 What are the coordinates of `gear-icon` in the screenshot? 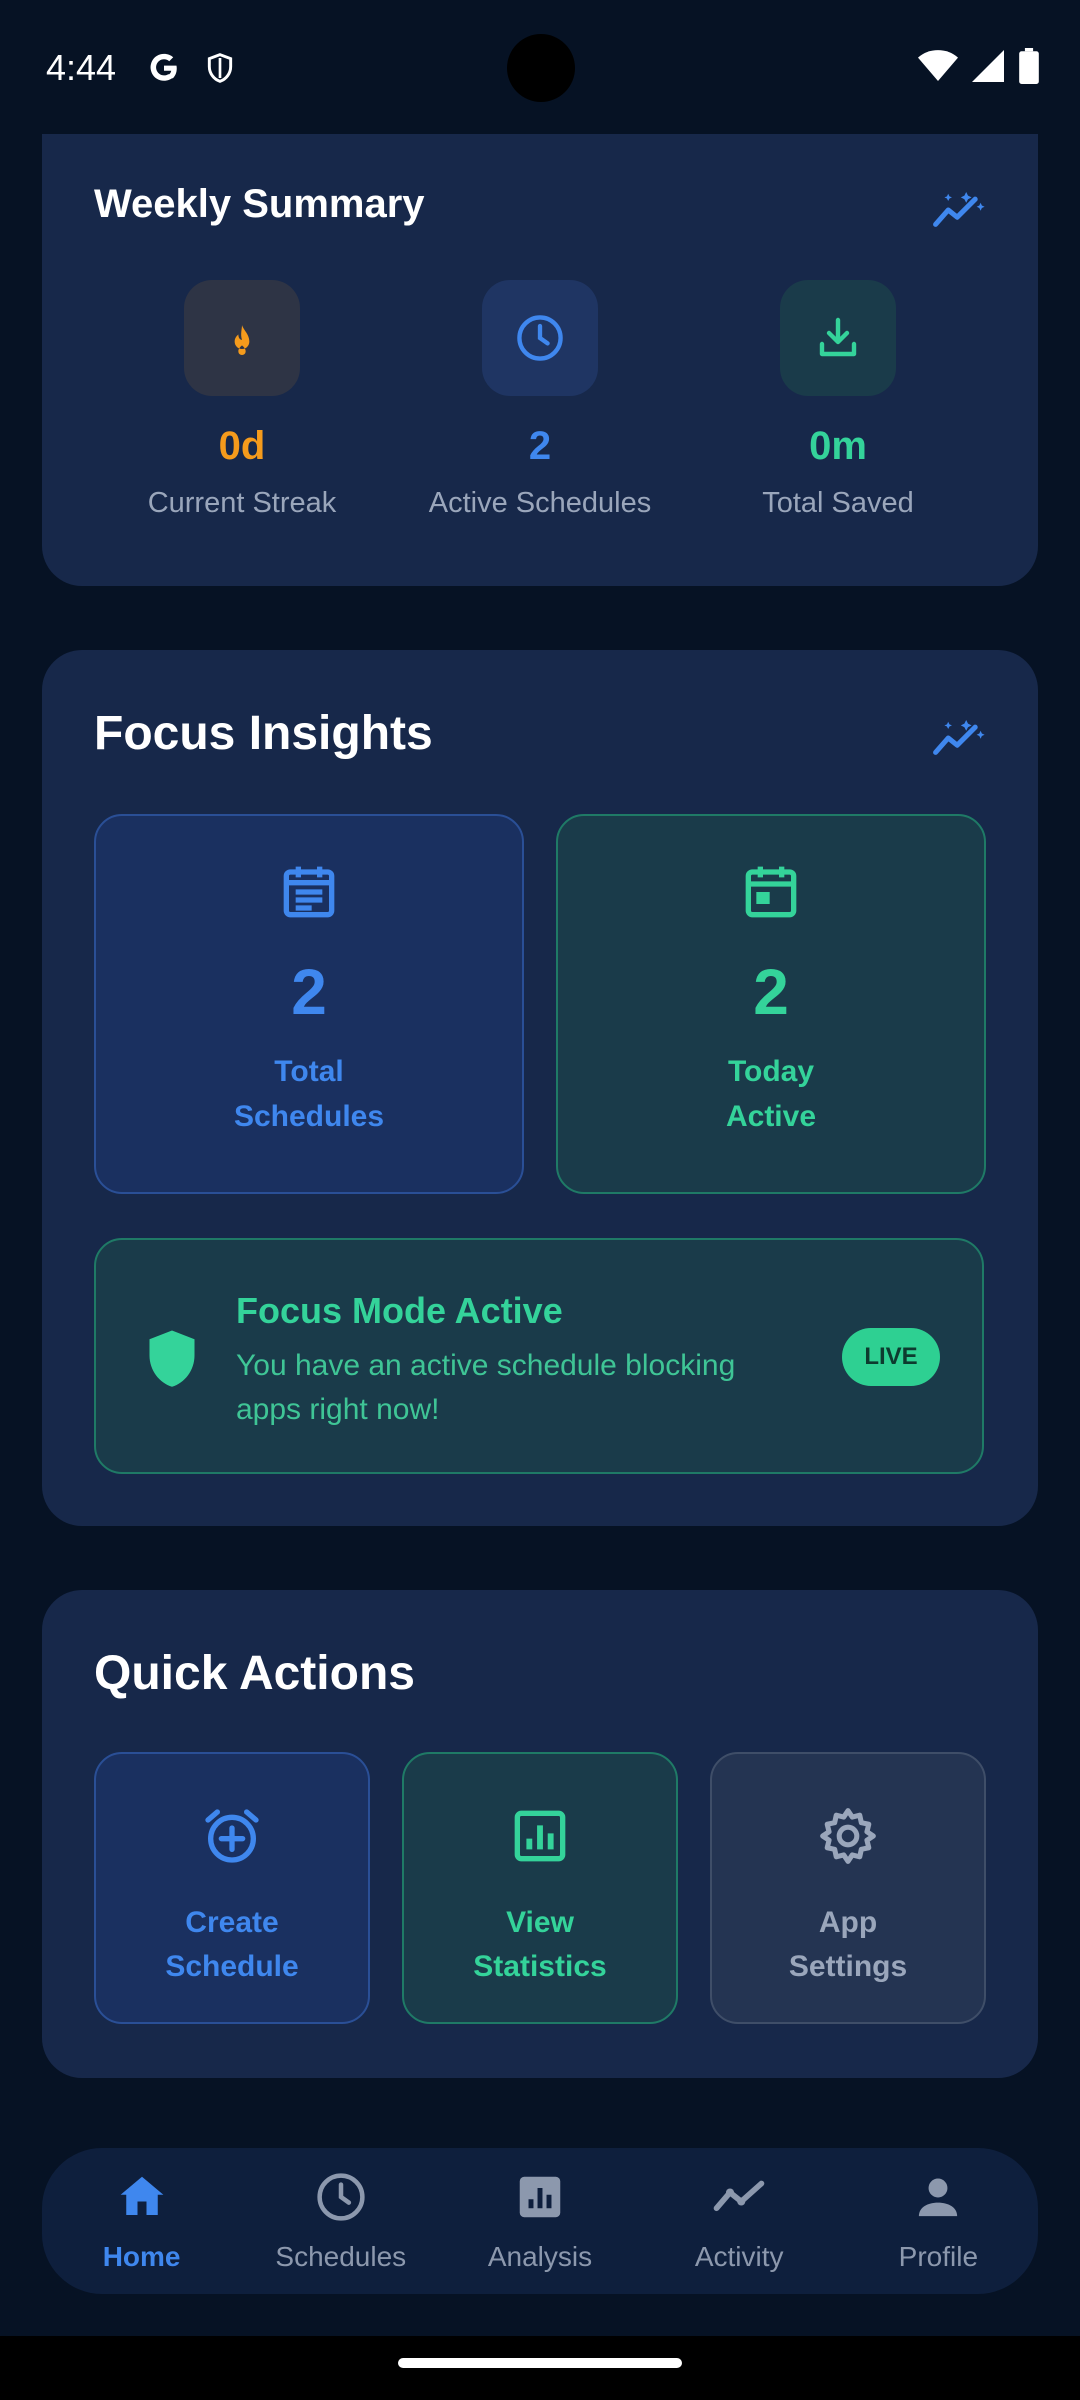 It's located at (848, 1836).